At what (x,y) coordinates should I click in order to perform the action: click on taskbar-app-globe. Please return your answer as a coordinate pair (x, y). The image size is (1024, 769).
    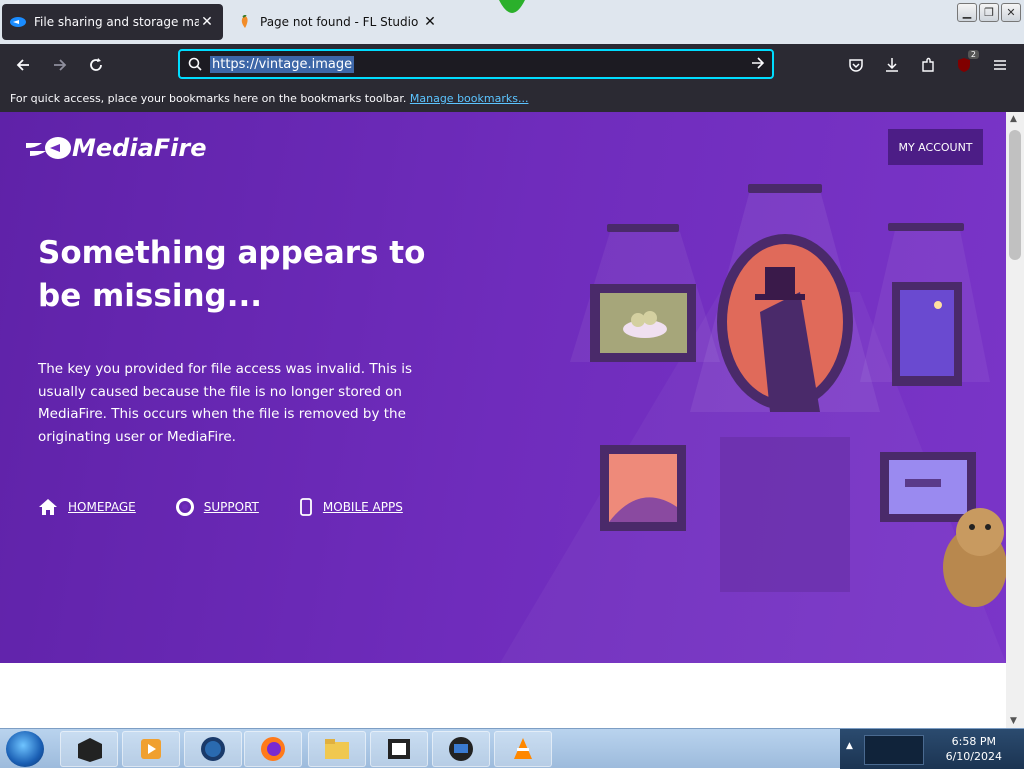
    Looking at the image, I should click on (213, 749).